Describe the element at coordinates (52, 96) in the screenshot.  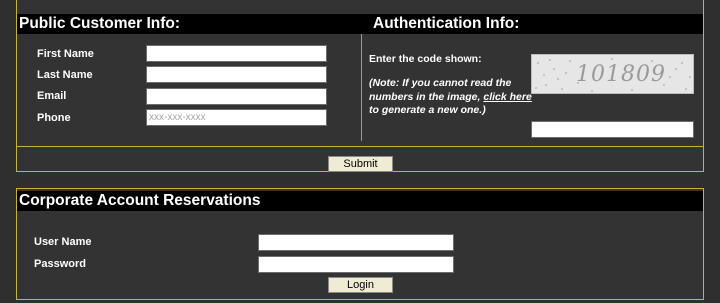
I see `email-label: Email` at that location.